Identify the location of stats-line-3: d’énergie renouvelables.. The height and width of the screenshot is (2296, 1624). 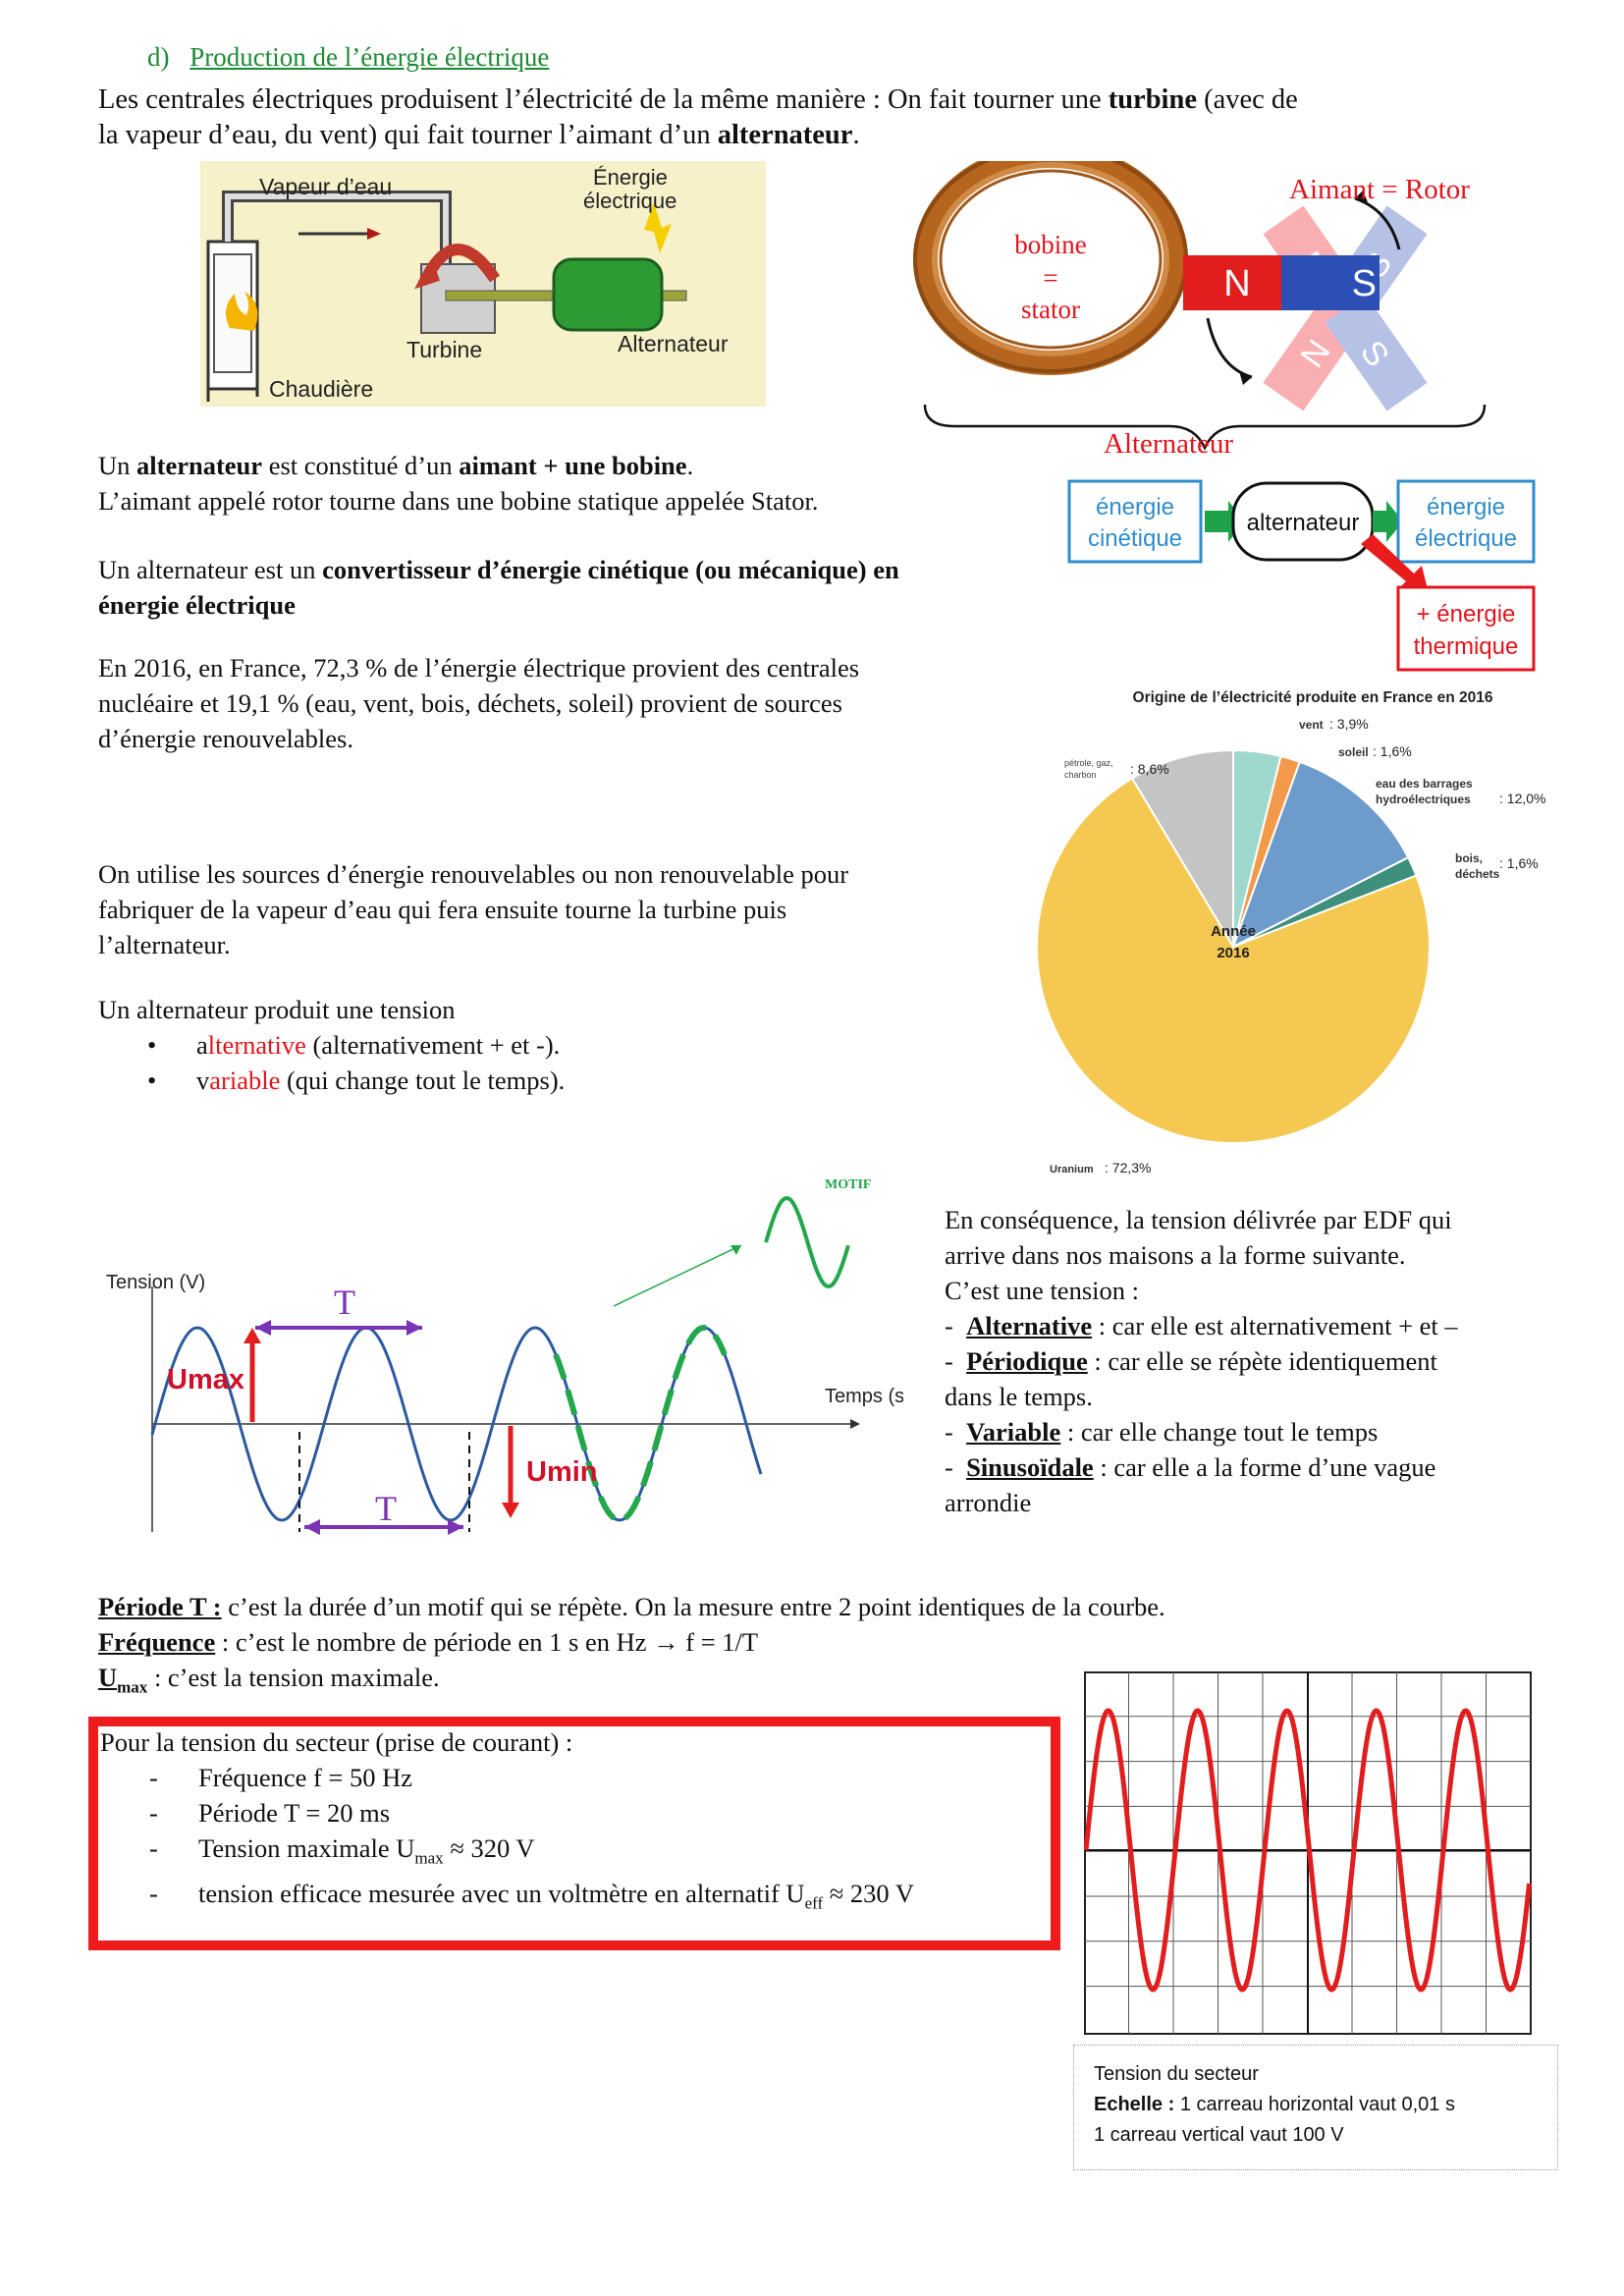
(225, 738).